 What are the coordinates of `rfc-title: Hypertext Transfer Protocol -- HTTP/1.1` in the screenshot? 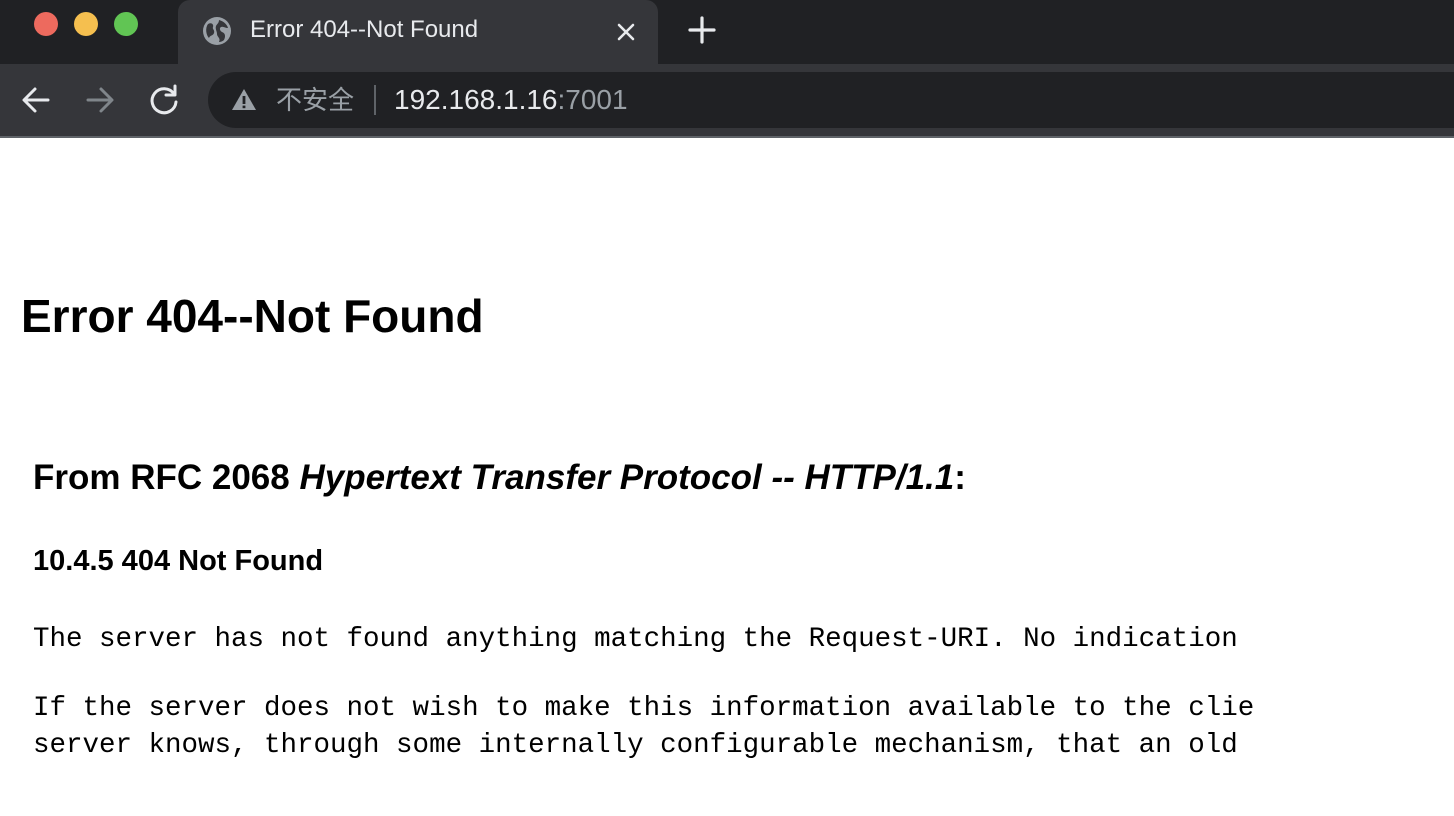 It's located at (627, 477).